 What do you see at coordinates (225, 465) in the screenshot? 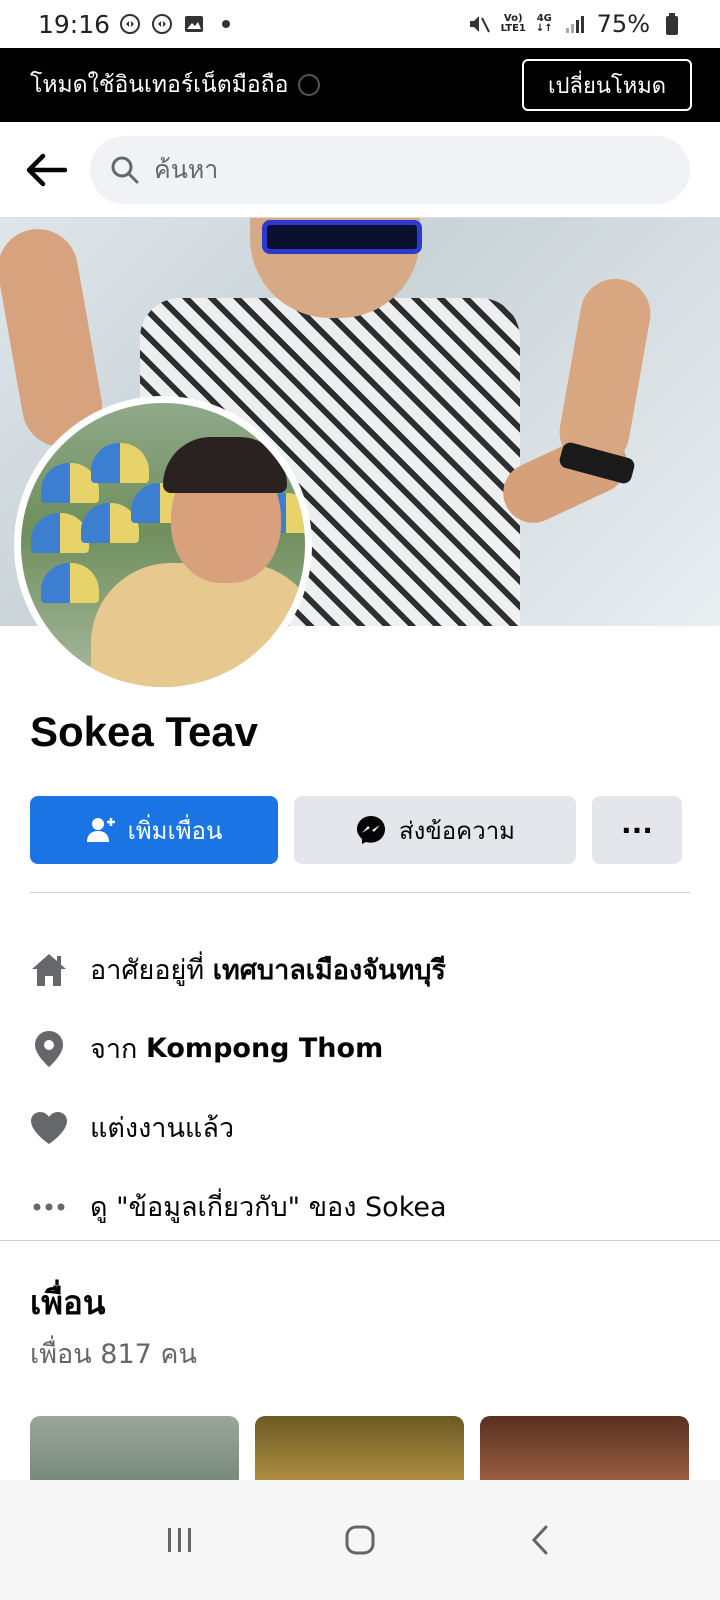
I see `avatar-hair` at bounding box center [225, 465].